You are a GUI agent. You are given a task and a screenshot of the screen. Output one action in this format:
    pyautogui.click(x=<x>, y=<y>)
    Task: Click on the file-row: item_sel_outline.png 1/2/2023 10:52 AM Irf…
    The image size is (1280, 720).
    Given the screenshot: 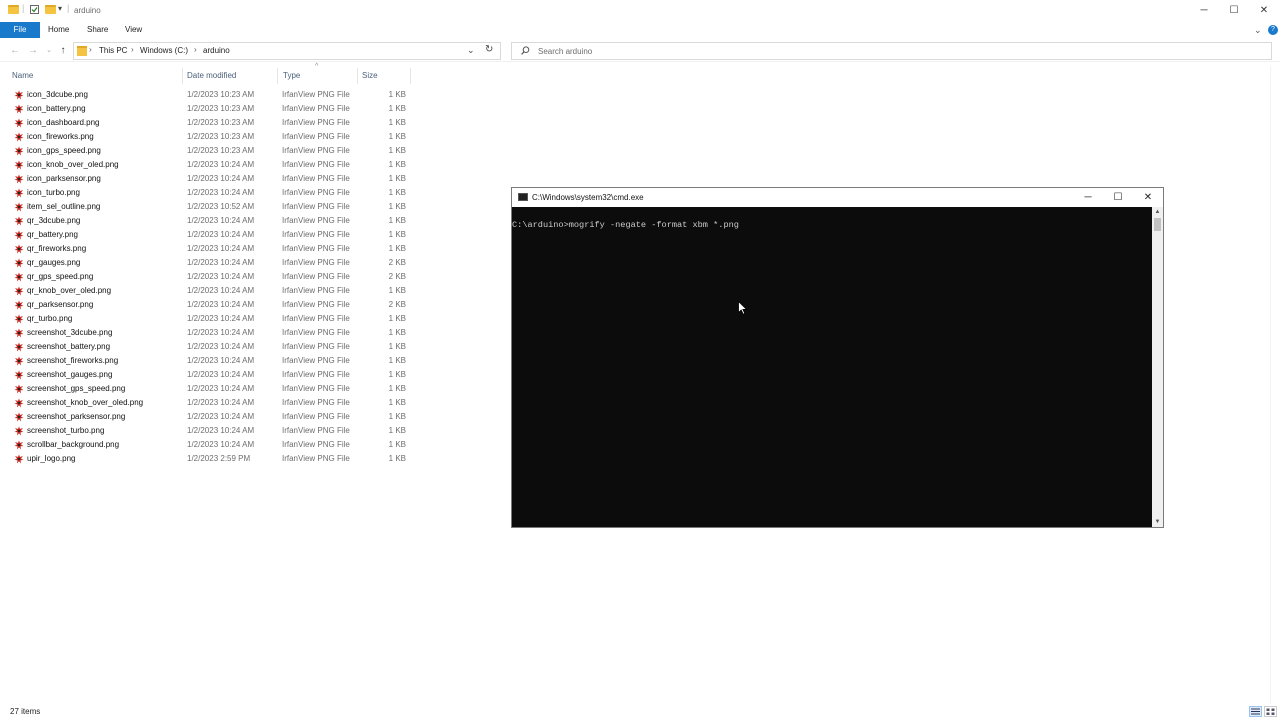 What is the action you would take?
    pyautogui.click(x=206, y=207)
    